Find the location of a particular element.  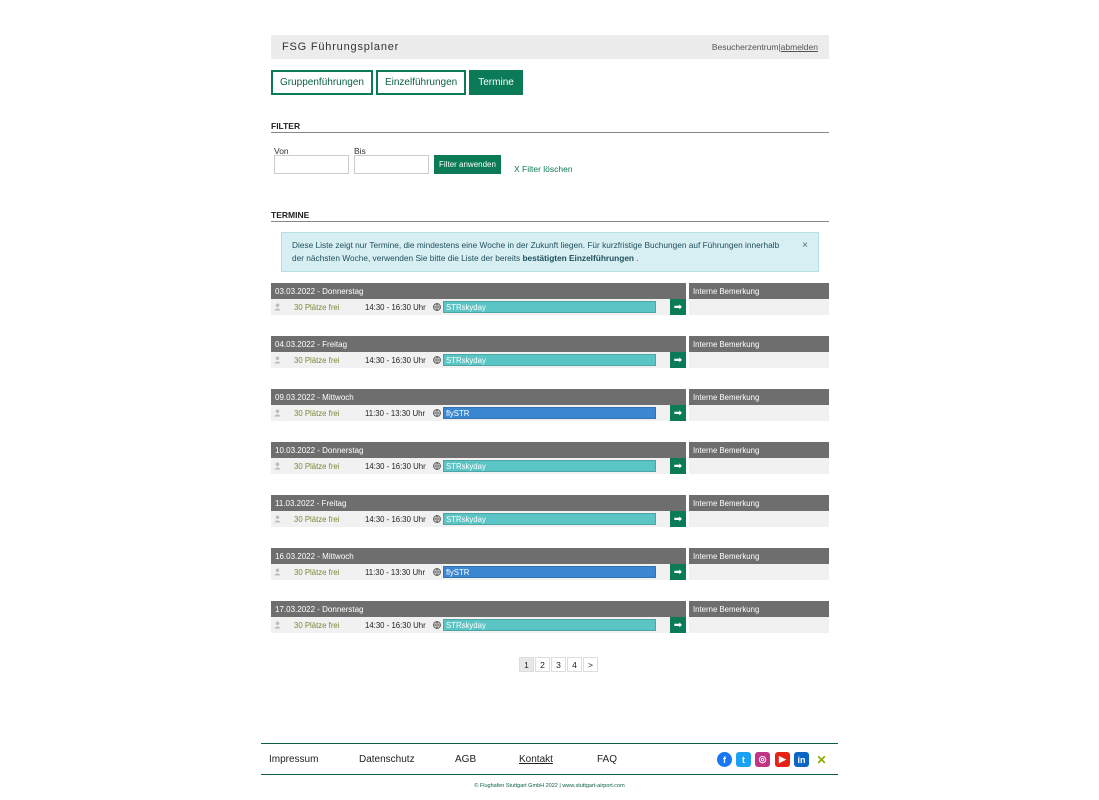

xing-icon: ✕ is located at coordinates (821, 759).